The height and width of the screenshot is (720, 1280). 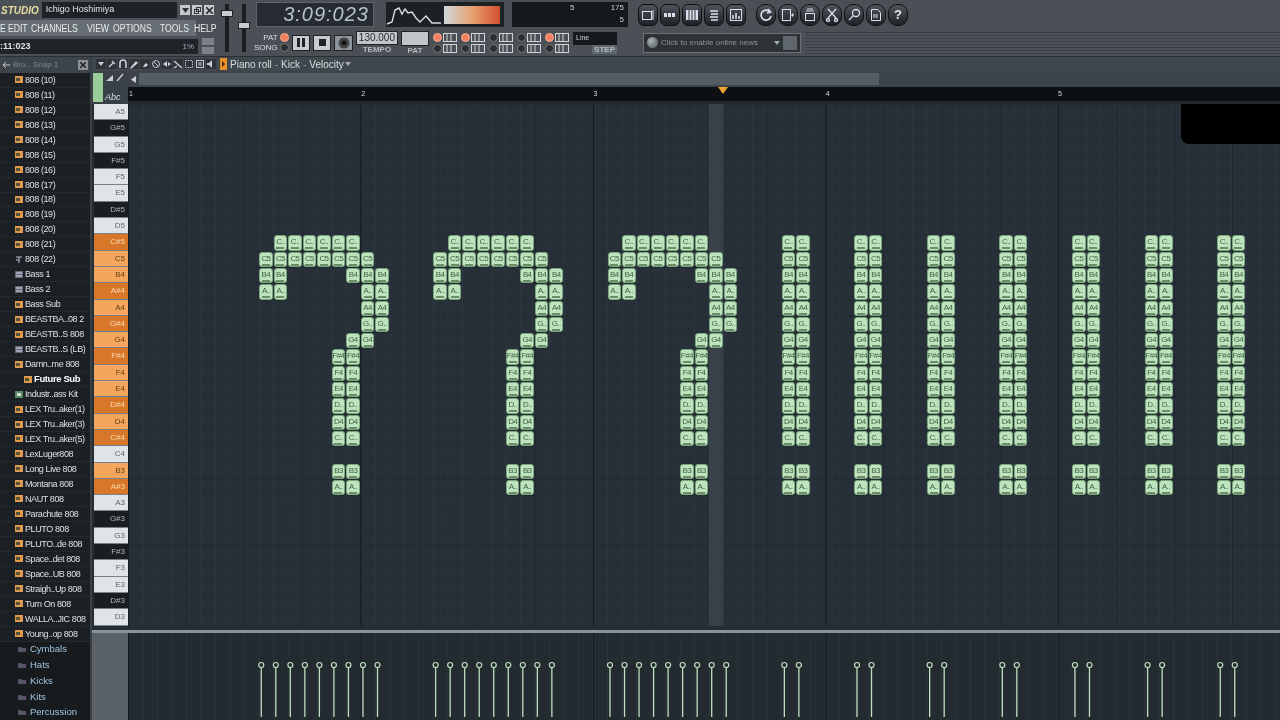 What do you see at coordinates (98, 87) in the screenshot?
I see `color-swatch` at bounding box center [98, 87].